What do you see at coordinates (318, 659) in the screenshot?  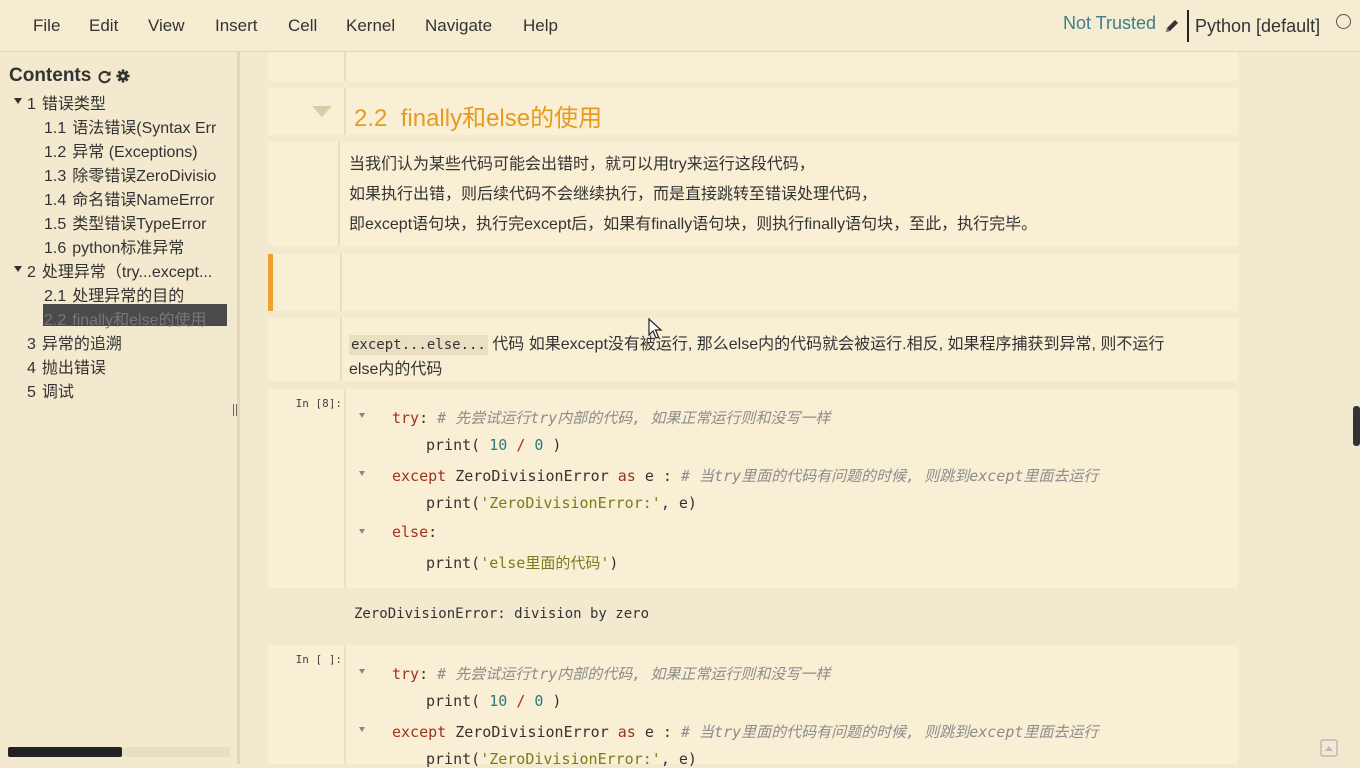 I see `input-prompt: In [ ]:` at bounding box center [318, 659].